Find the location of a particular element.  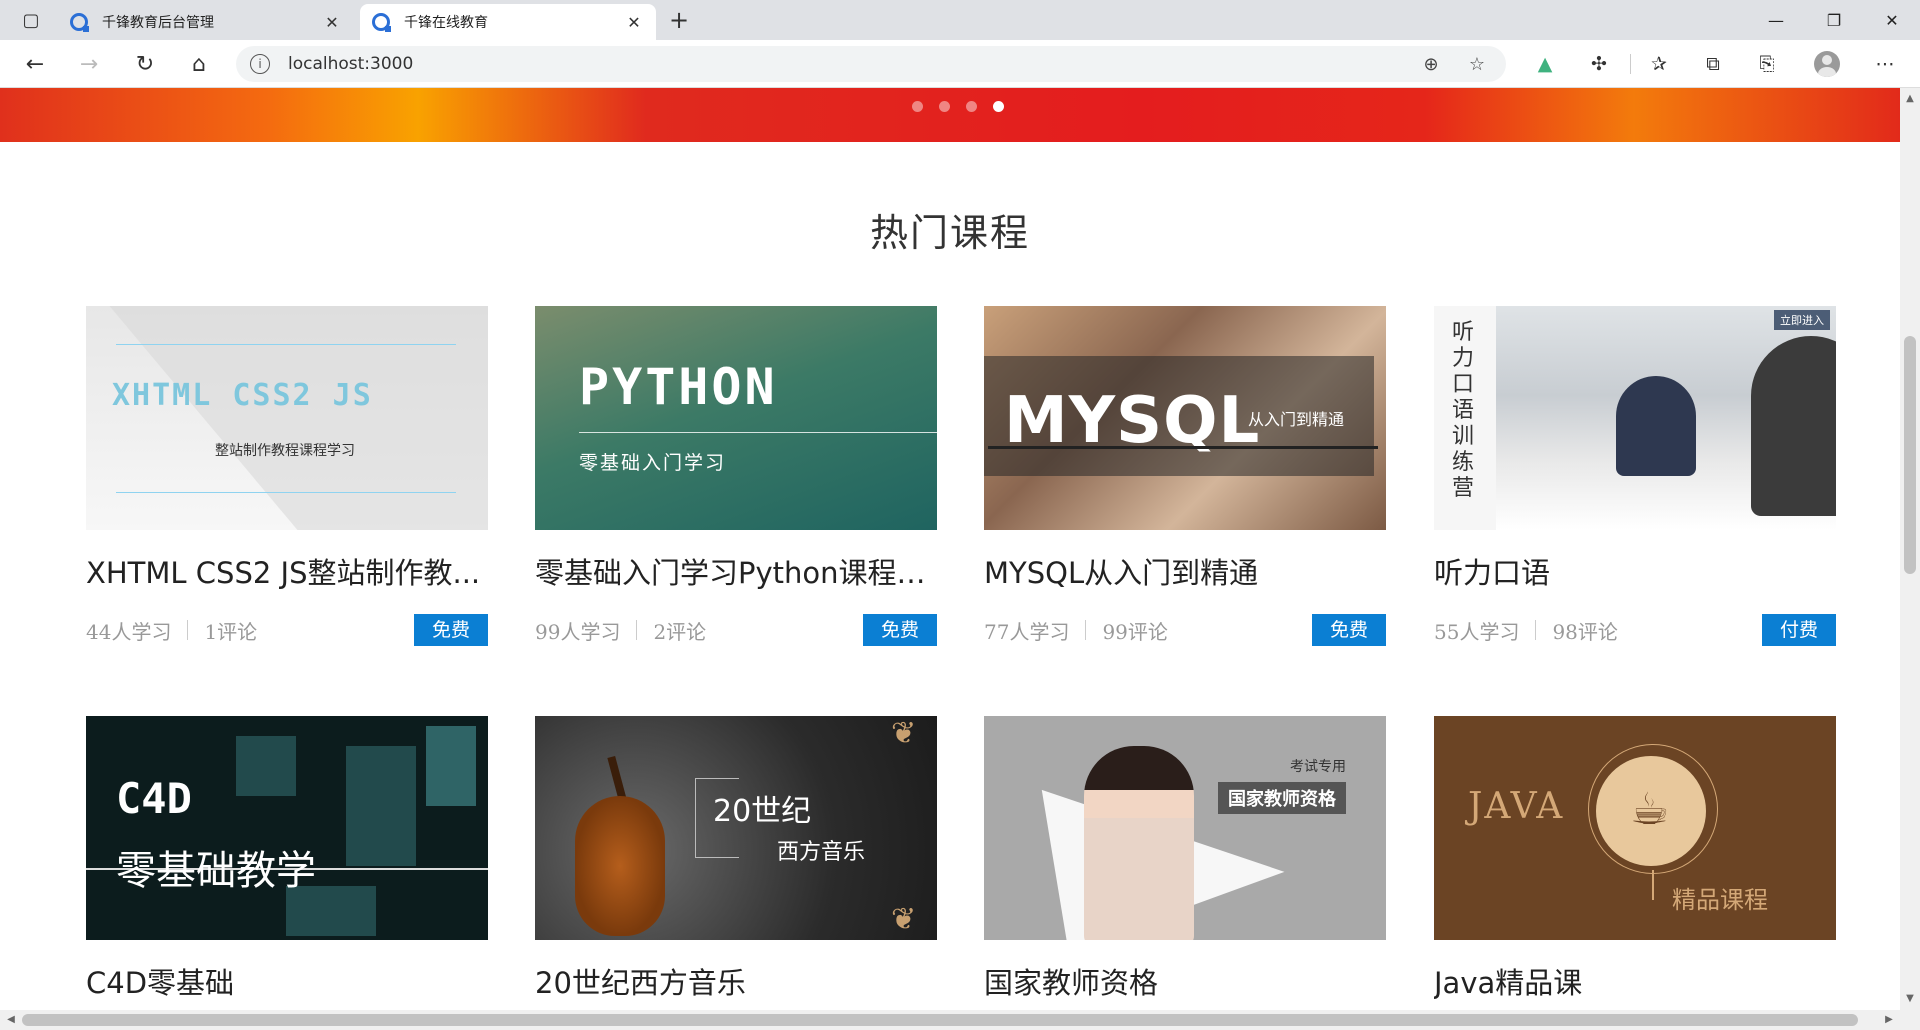

maximize-icon: ❐ is located at coordinates (1834, 20).